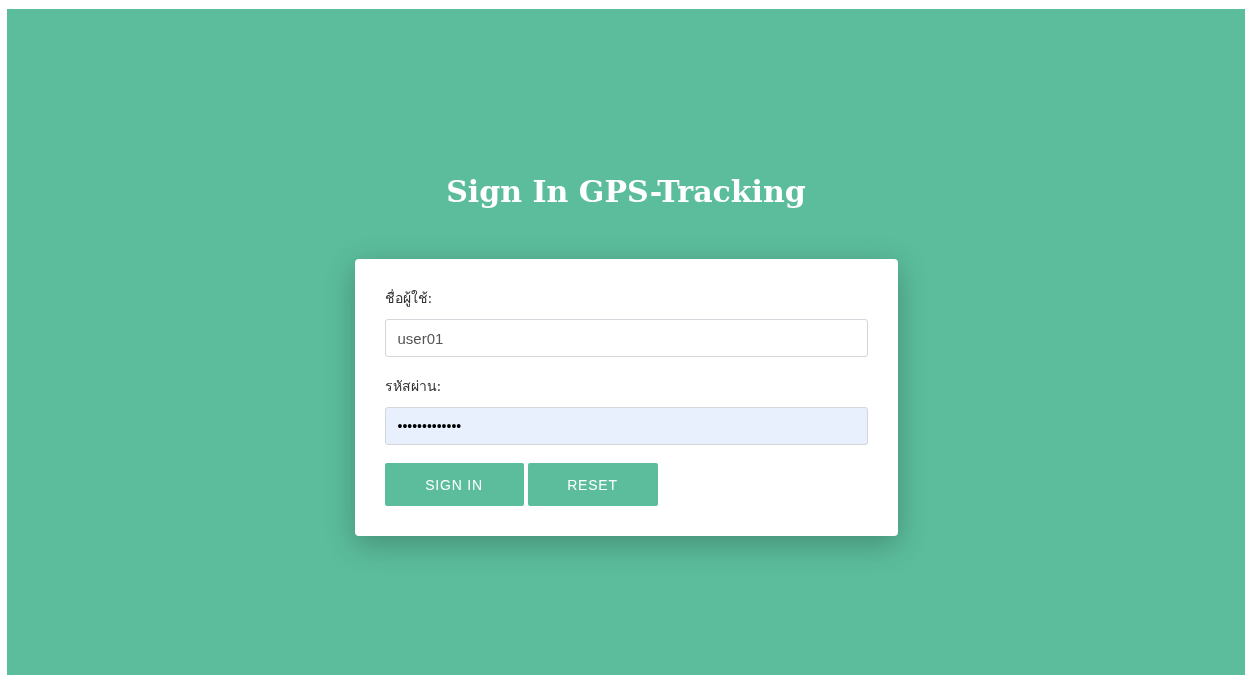 This screenshot has width=1245, height=675. What do you see at coordinates (413, 386) in the screenshot?
I see `field-label: รหัสผ่าน:` at bounding box center [413, 386].